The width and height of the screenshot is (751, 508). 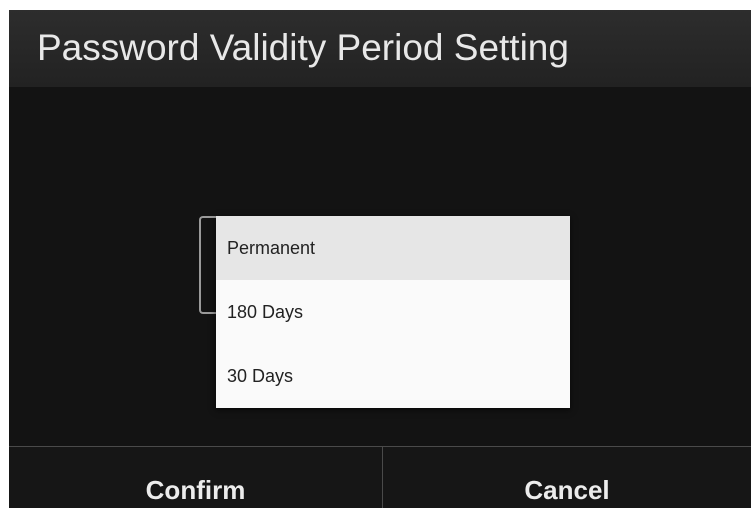 I want to click on option-30-days: 30 Days, so click(x=393, y=376).